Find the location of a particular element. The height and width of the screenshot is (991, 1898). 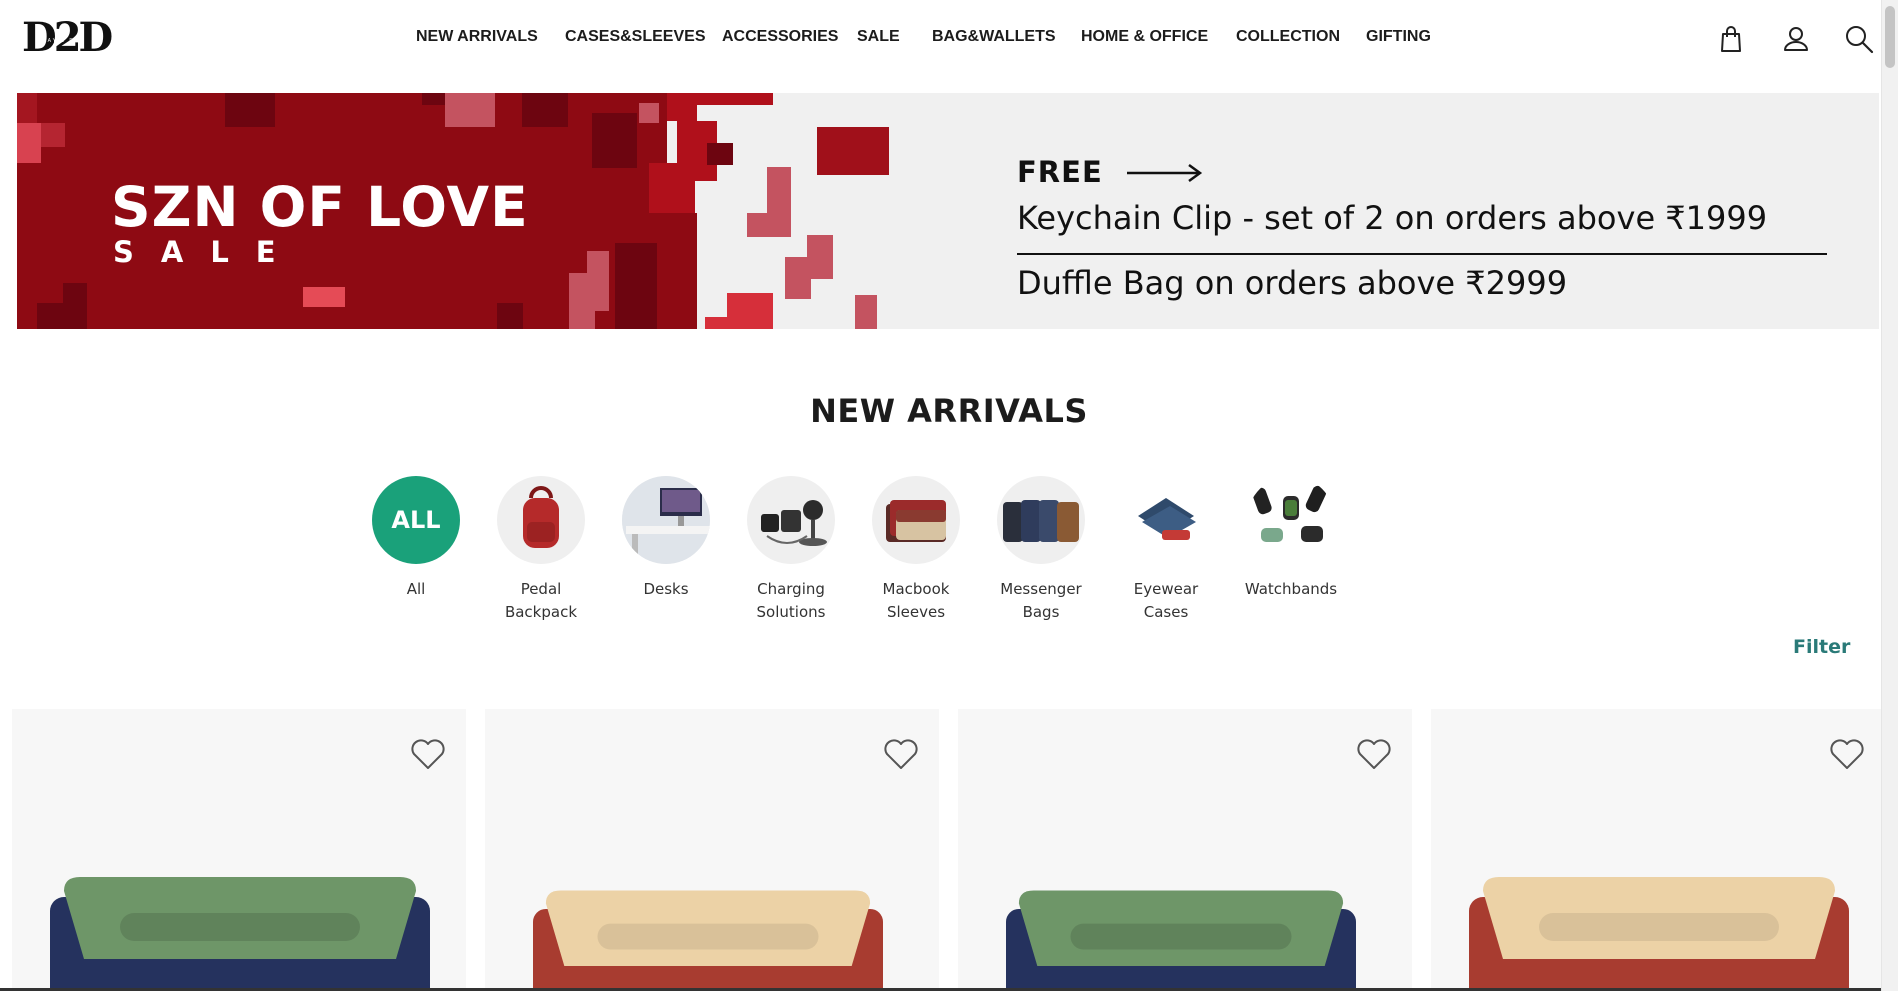

nav-collection: COLLECTION is located at coordinates (1288, 37).